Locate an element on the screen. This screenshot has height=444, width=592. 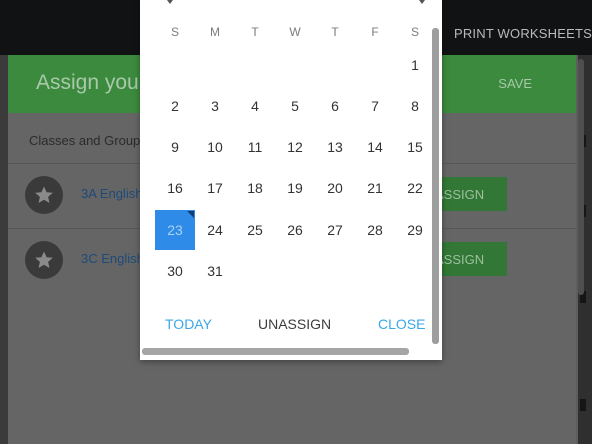
calendar-day: 8 is located at coordinates (415, 106).